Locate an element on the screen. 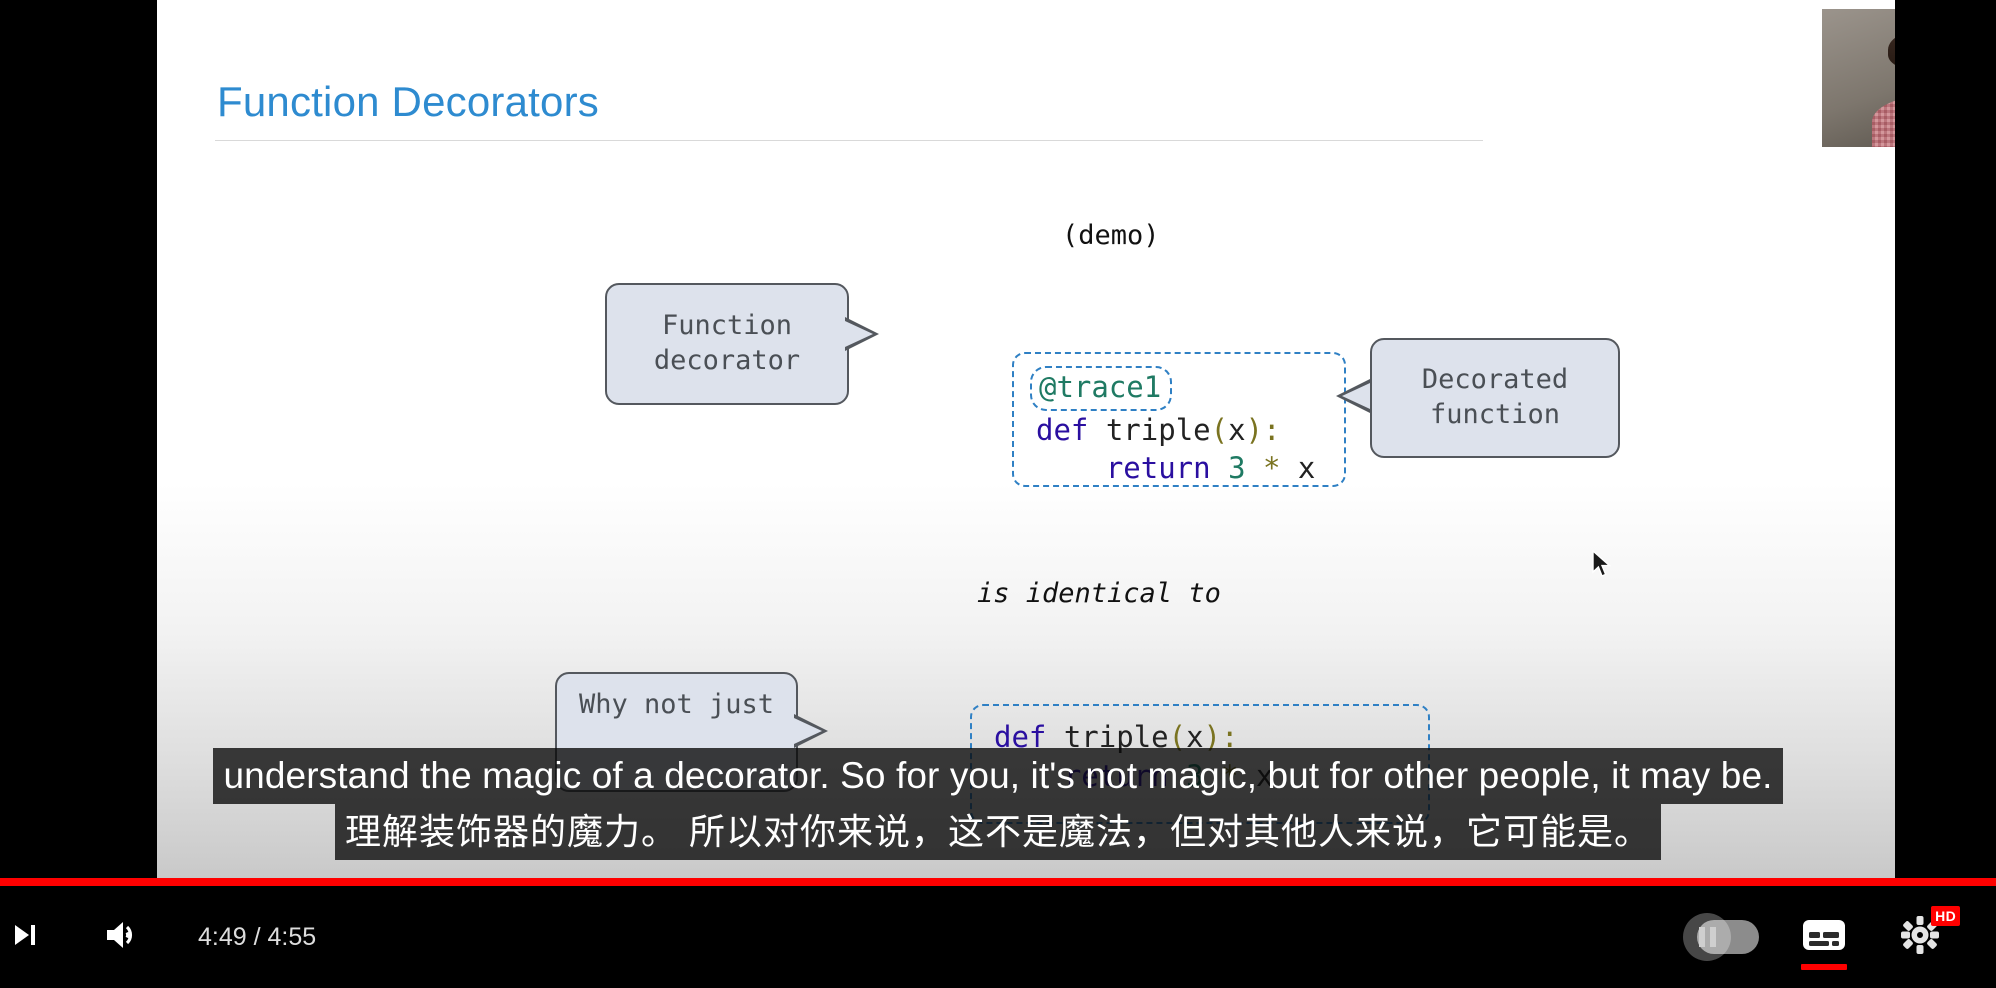 The image size is (1996, 988). next-track-icon is located at coordinates (25, 937).